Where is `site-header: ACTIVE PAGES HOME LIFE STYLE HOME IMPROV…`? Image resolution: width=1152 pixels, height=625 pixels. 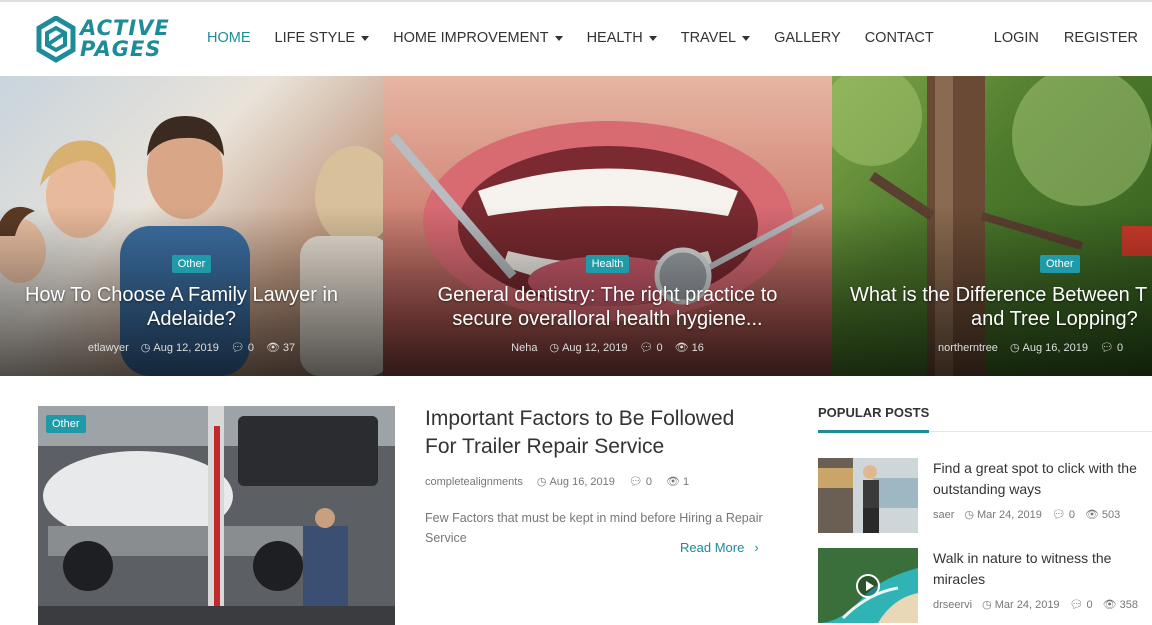
site-header: ACTIVE PAGES HOME LIFE STYLE HOME IMPROV… is located at coordinates (576, 39).